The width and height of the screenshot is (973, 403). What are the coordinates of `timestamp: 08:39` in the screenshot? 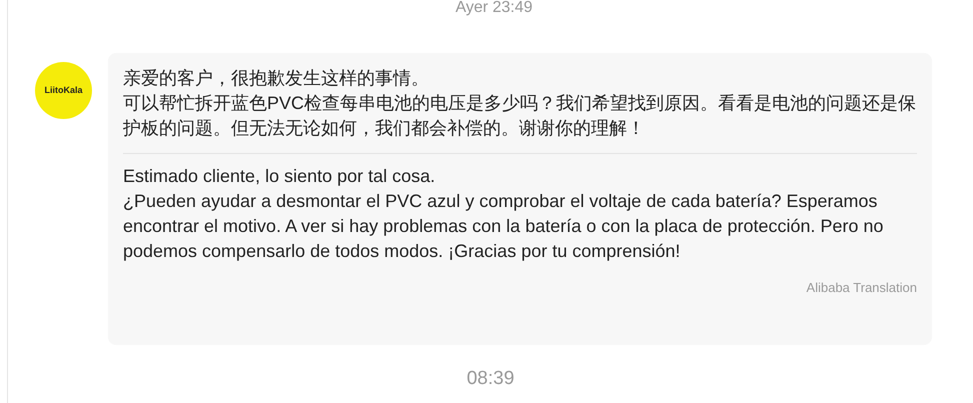 It's located at (490, 379).